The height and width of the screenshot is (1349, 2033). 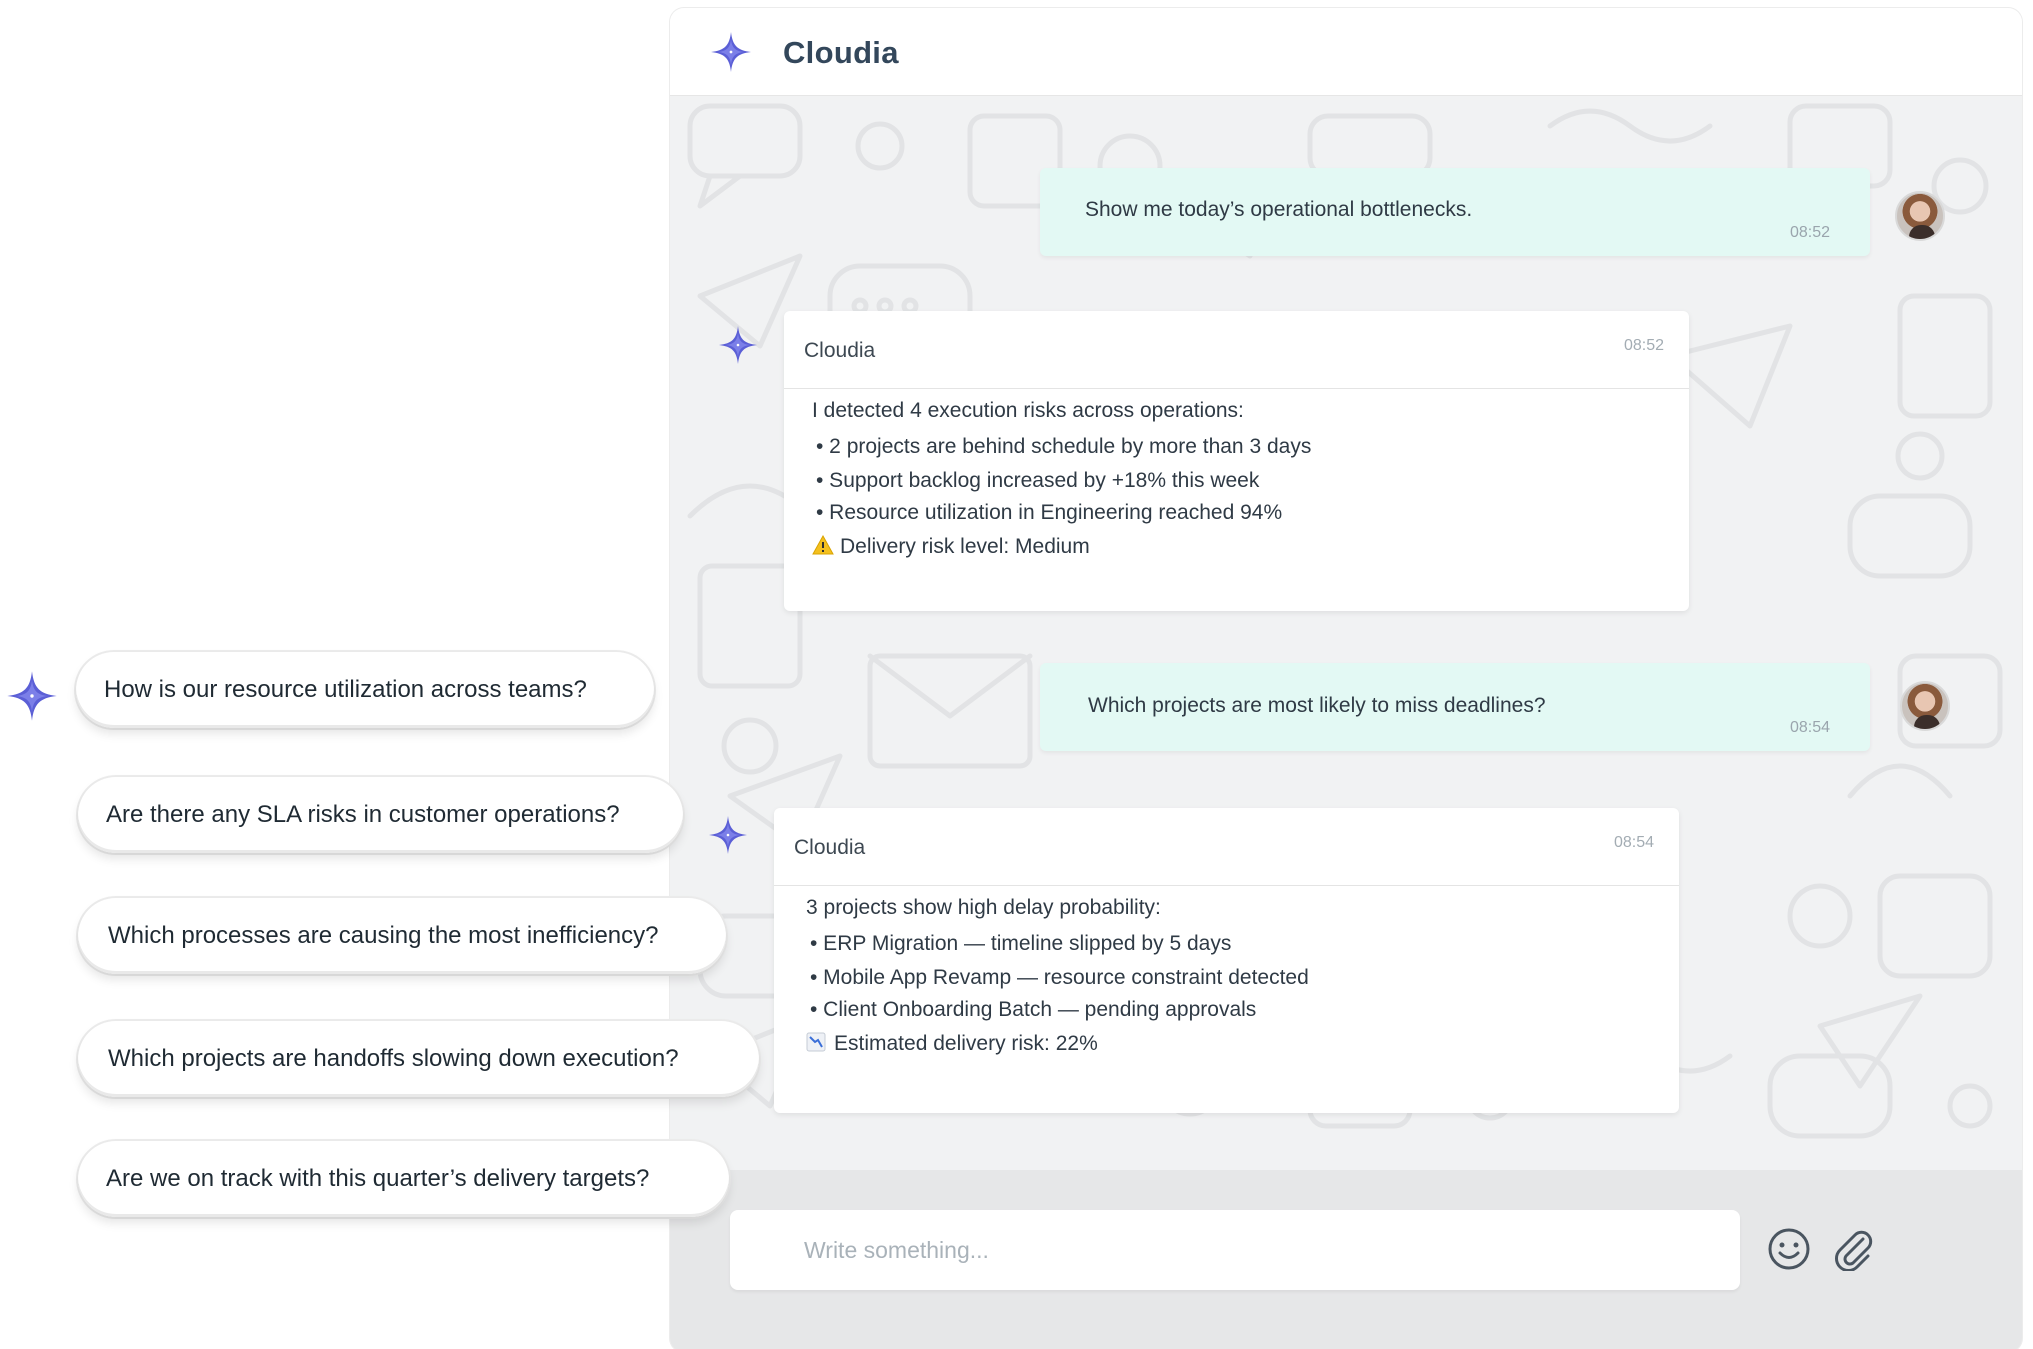 I want to click on warning-icon, so click(x=823, y=545).